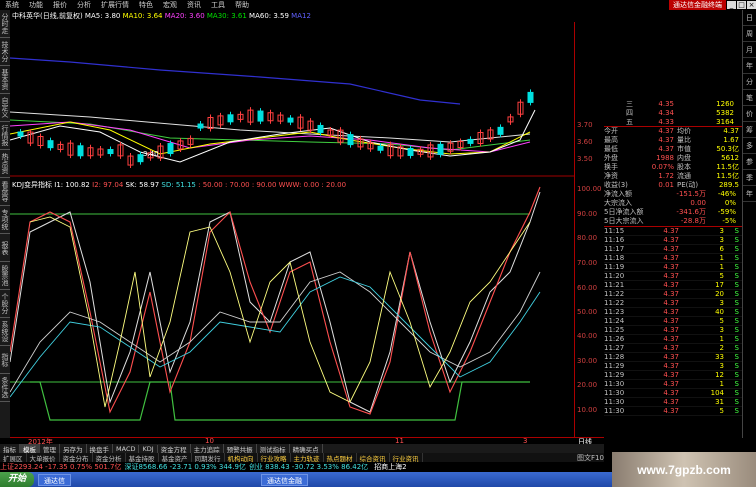 Image resolution: width=756 pixels, height=487 pixels. Describe the element at coordinates (307, 457) in the screenshot. I see `extended-tab: 主力轨迹` at that location.